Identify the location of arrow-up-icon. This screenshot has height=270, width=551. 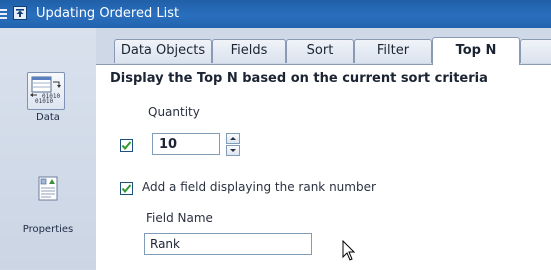
(233, 138).